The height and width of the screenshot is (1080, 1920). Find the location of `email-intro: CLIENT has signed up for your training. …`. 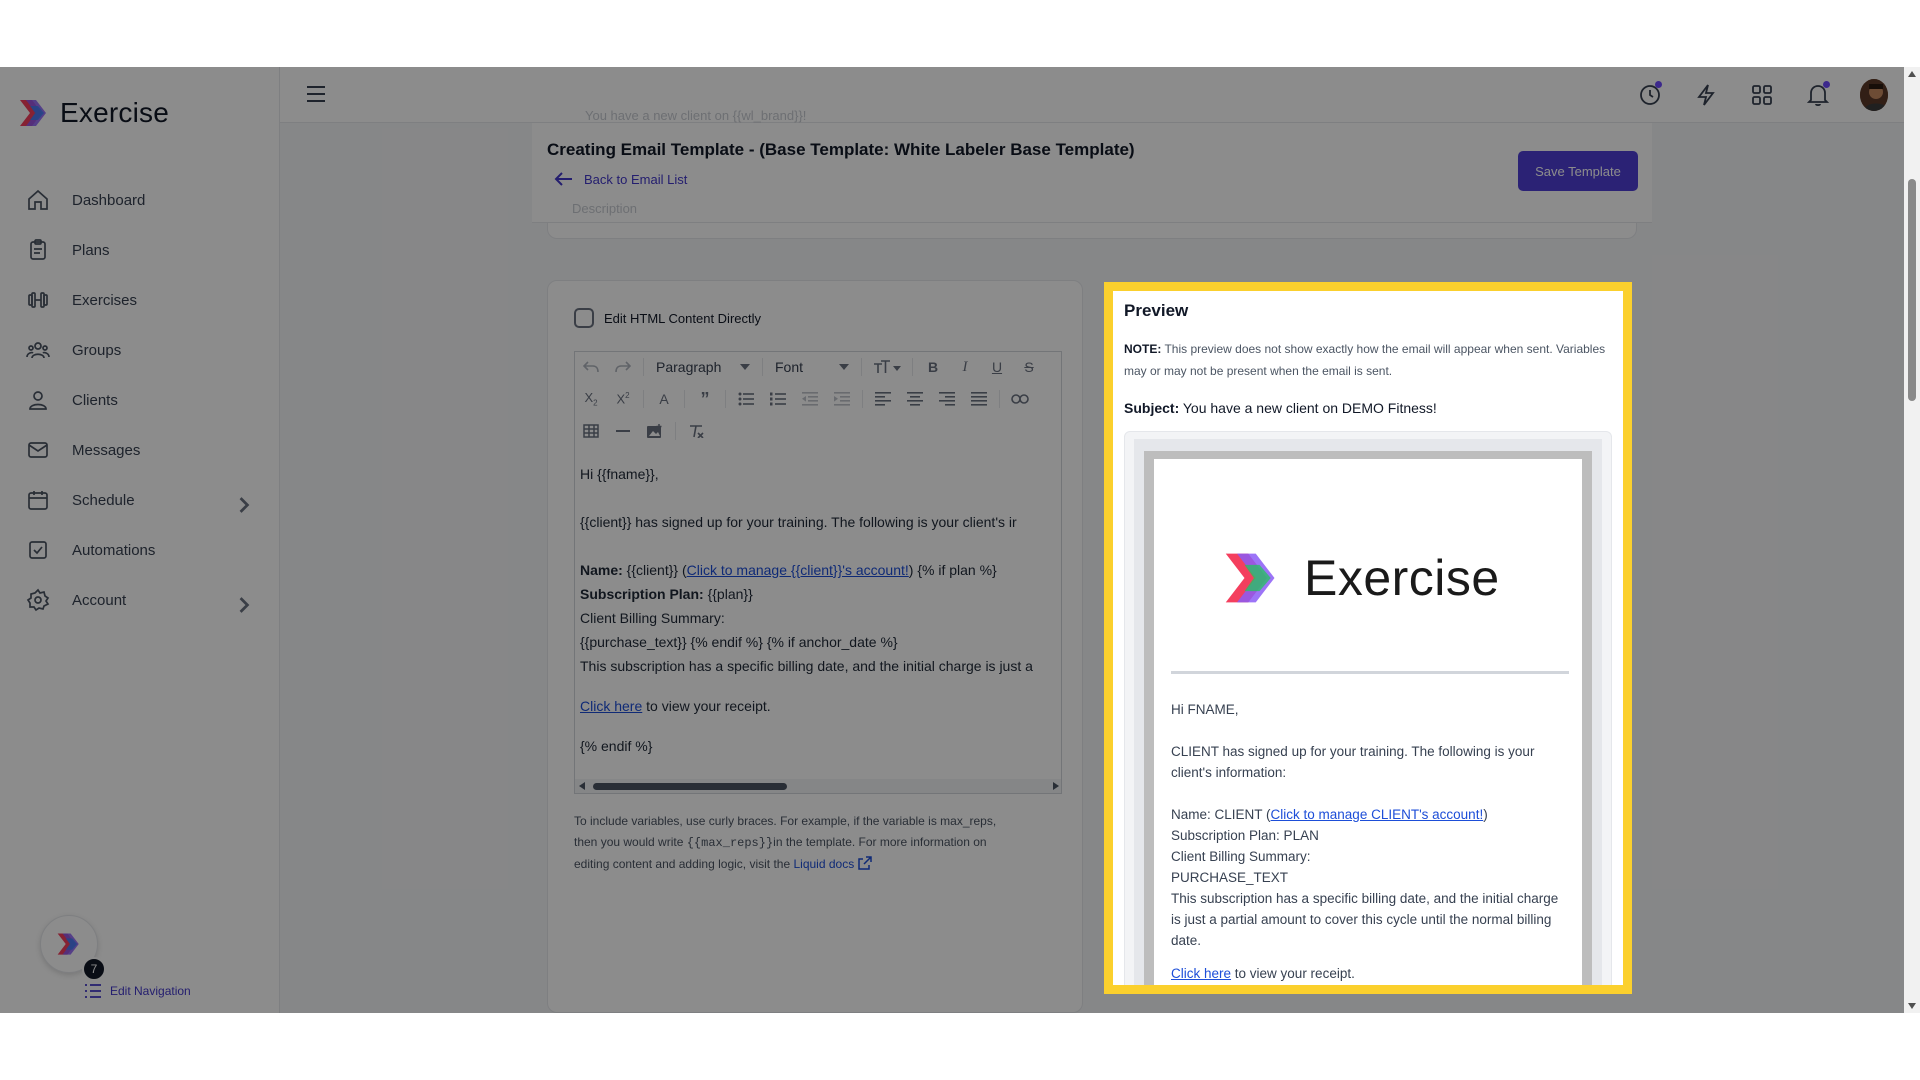

email-intro: CLIENT has signed up for your training. … is located at coordinates (1353, 762).